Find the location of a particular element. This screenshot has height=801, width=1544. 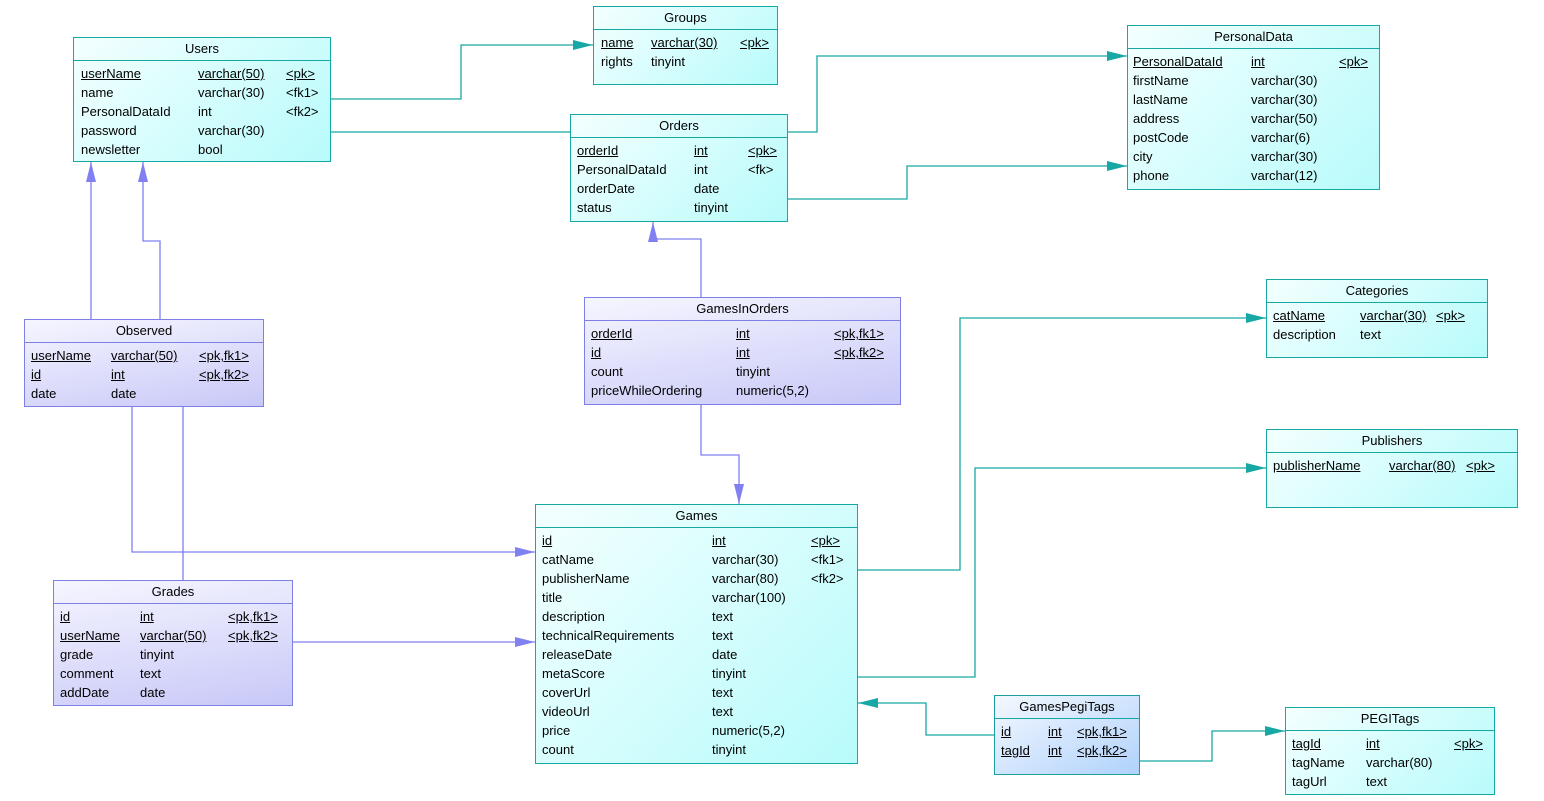

column-row: lastName varchar(30) is located at coordinates (1253, 99).